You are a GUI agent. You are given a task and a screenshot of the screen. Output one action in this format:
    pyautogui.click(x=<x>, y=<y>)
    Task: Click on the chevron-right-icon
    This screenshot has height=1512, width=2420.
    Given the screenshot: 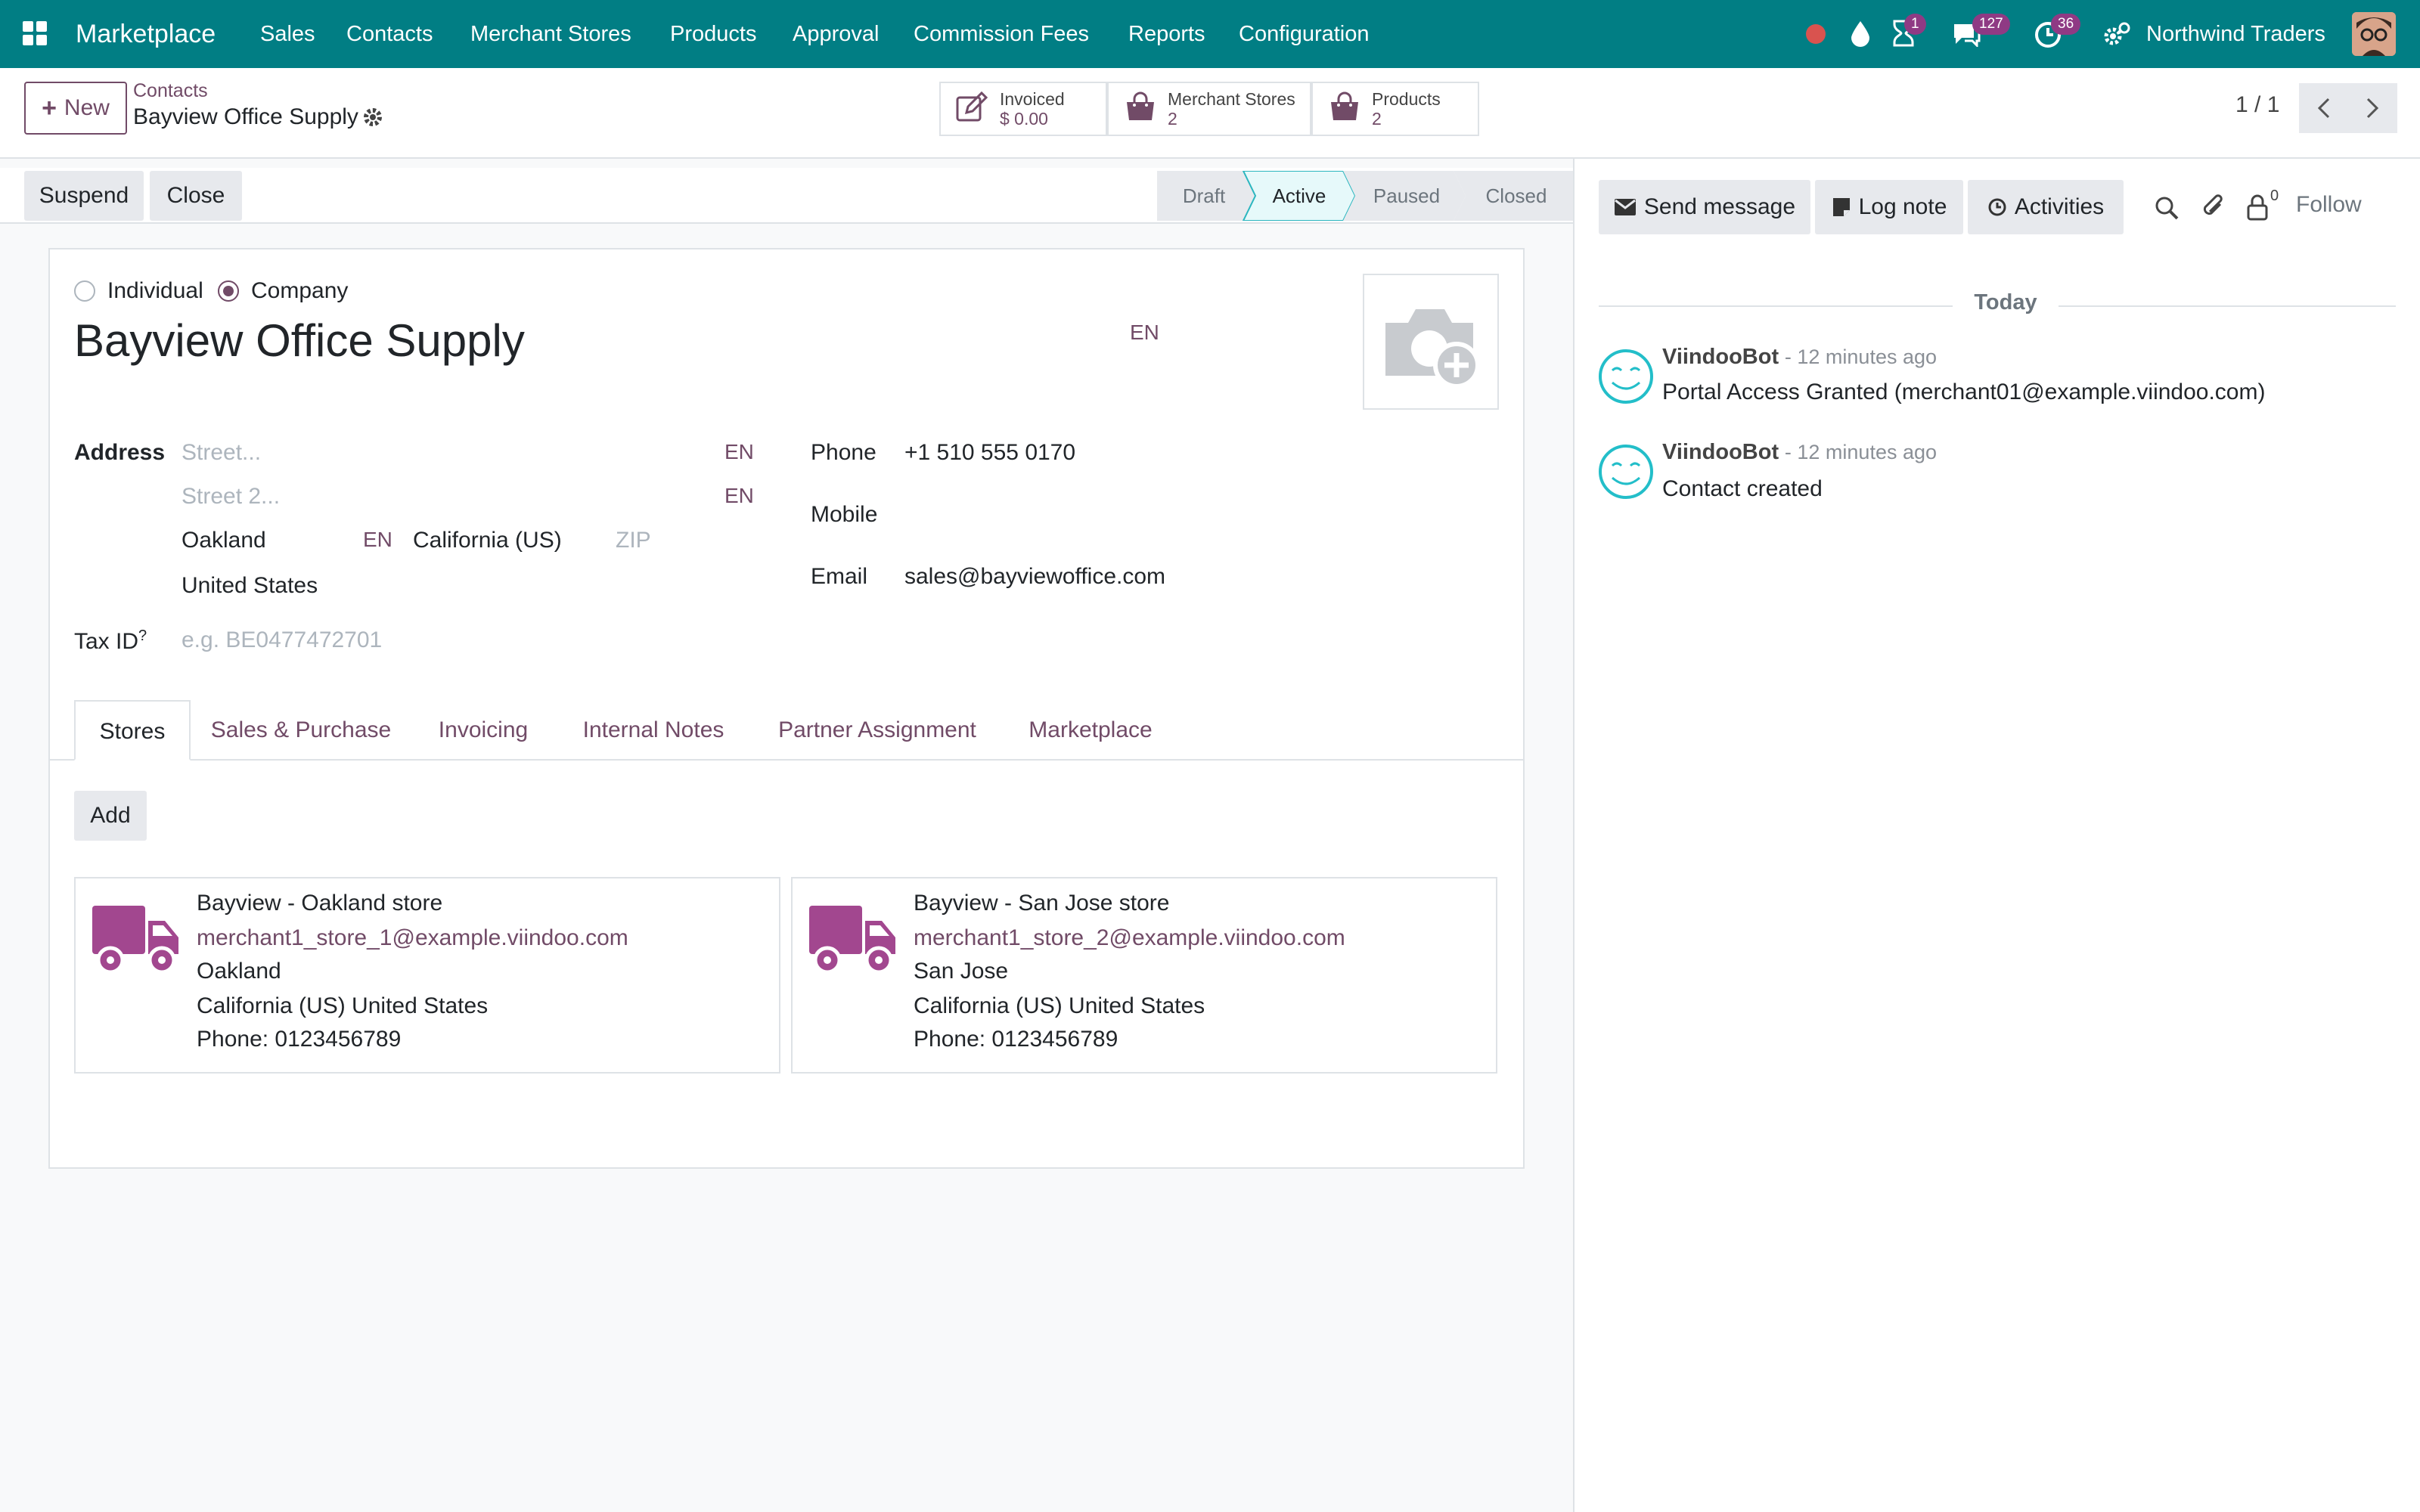 What is the action you would take?
    pyautogui.click(x=2372, y=109)
    